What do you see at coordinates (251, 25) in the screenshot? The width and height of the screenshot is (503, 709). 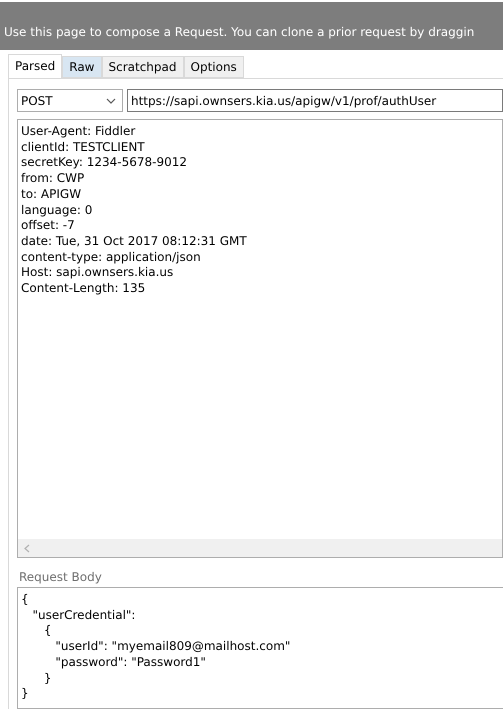 I see `info-banner: Use this page to compose a Request. You can clone a prior request by draggin` at bounding box center [251, 25].